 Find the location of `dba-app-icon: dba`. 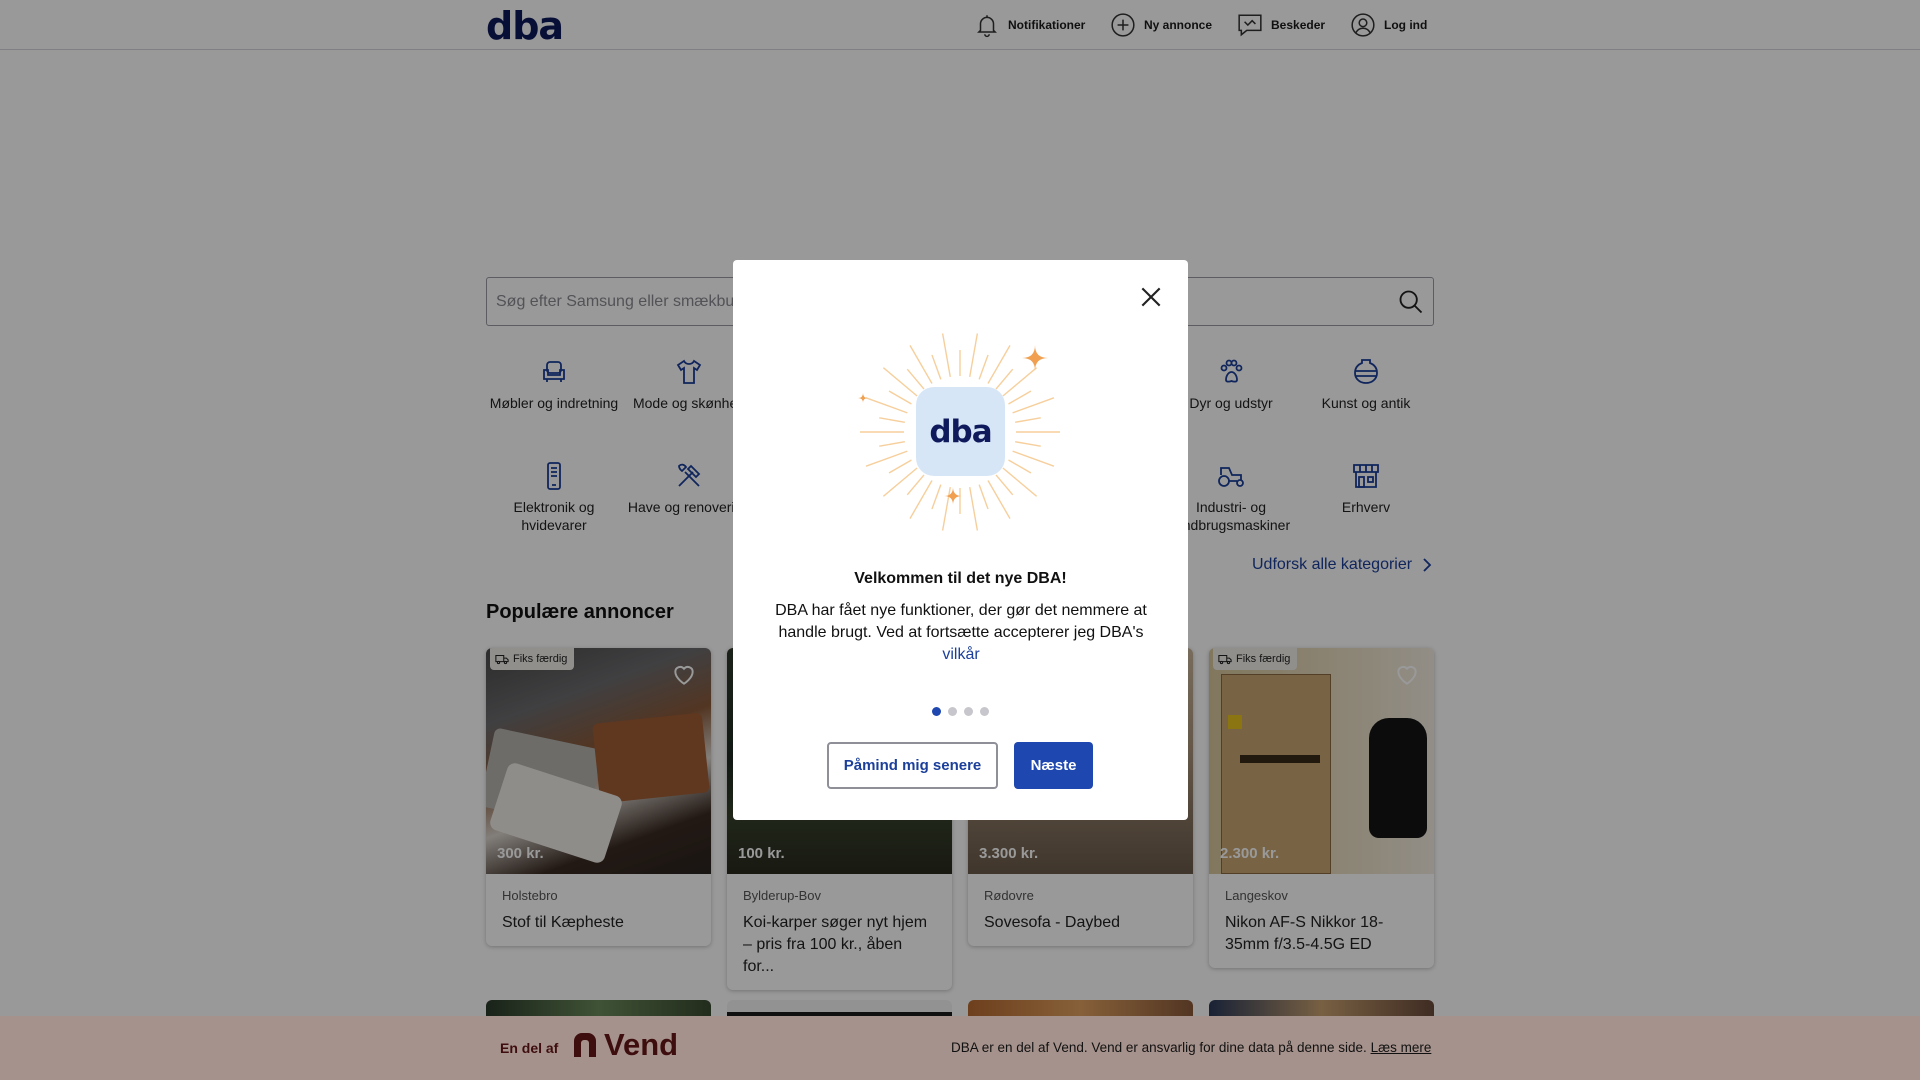

dba-app-icon: dba is located at coordinates (960, 431).